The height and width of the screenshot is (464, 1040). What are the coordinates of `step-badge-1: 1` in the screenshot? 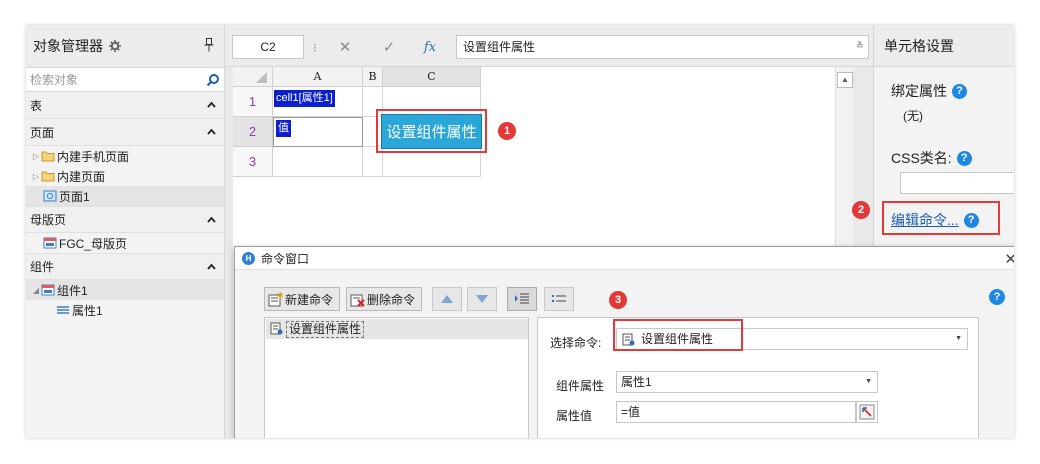 It's located at (507, 131).